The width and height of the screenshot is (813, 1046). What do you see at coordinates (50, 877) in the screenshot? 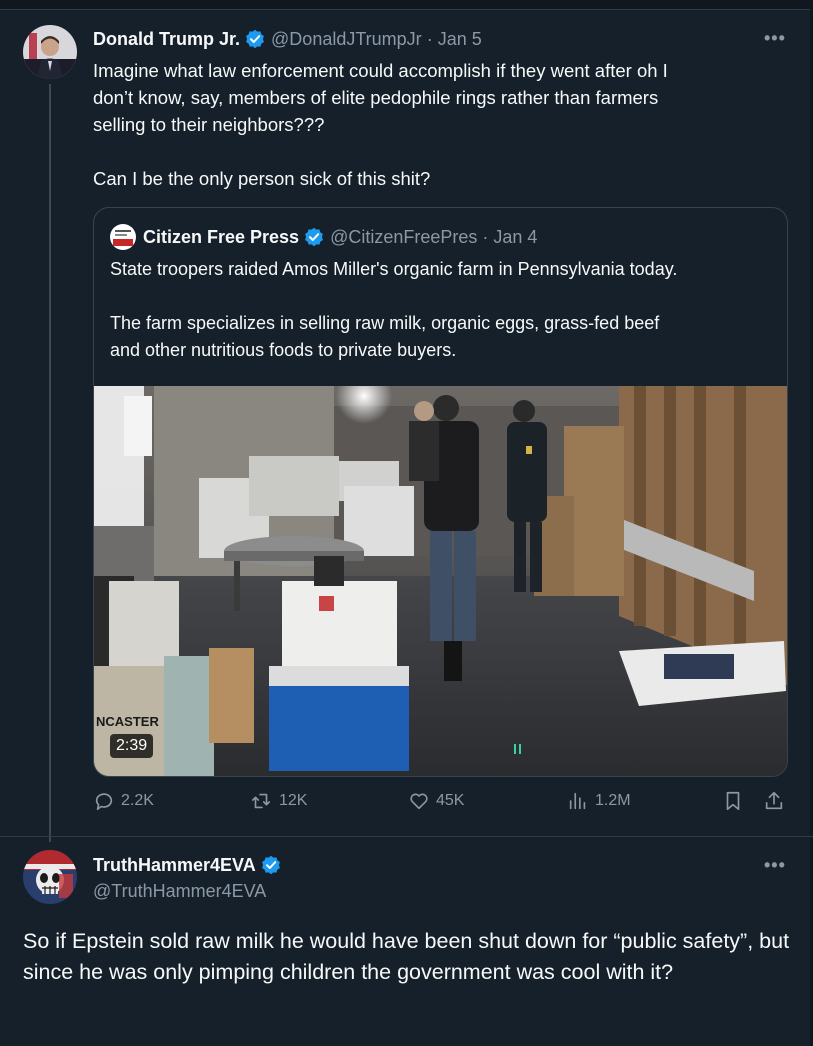
I see `reply-author-avatar` at bounding box center [50, 877].